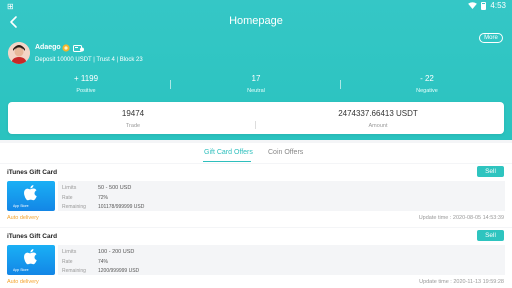  Describe the element at coordinates (491, 38) in the screenshot. I see `more-button: More` at that location.